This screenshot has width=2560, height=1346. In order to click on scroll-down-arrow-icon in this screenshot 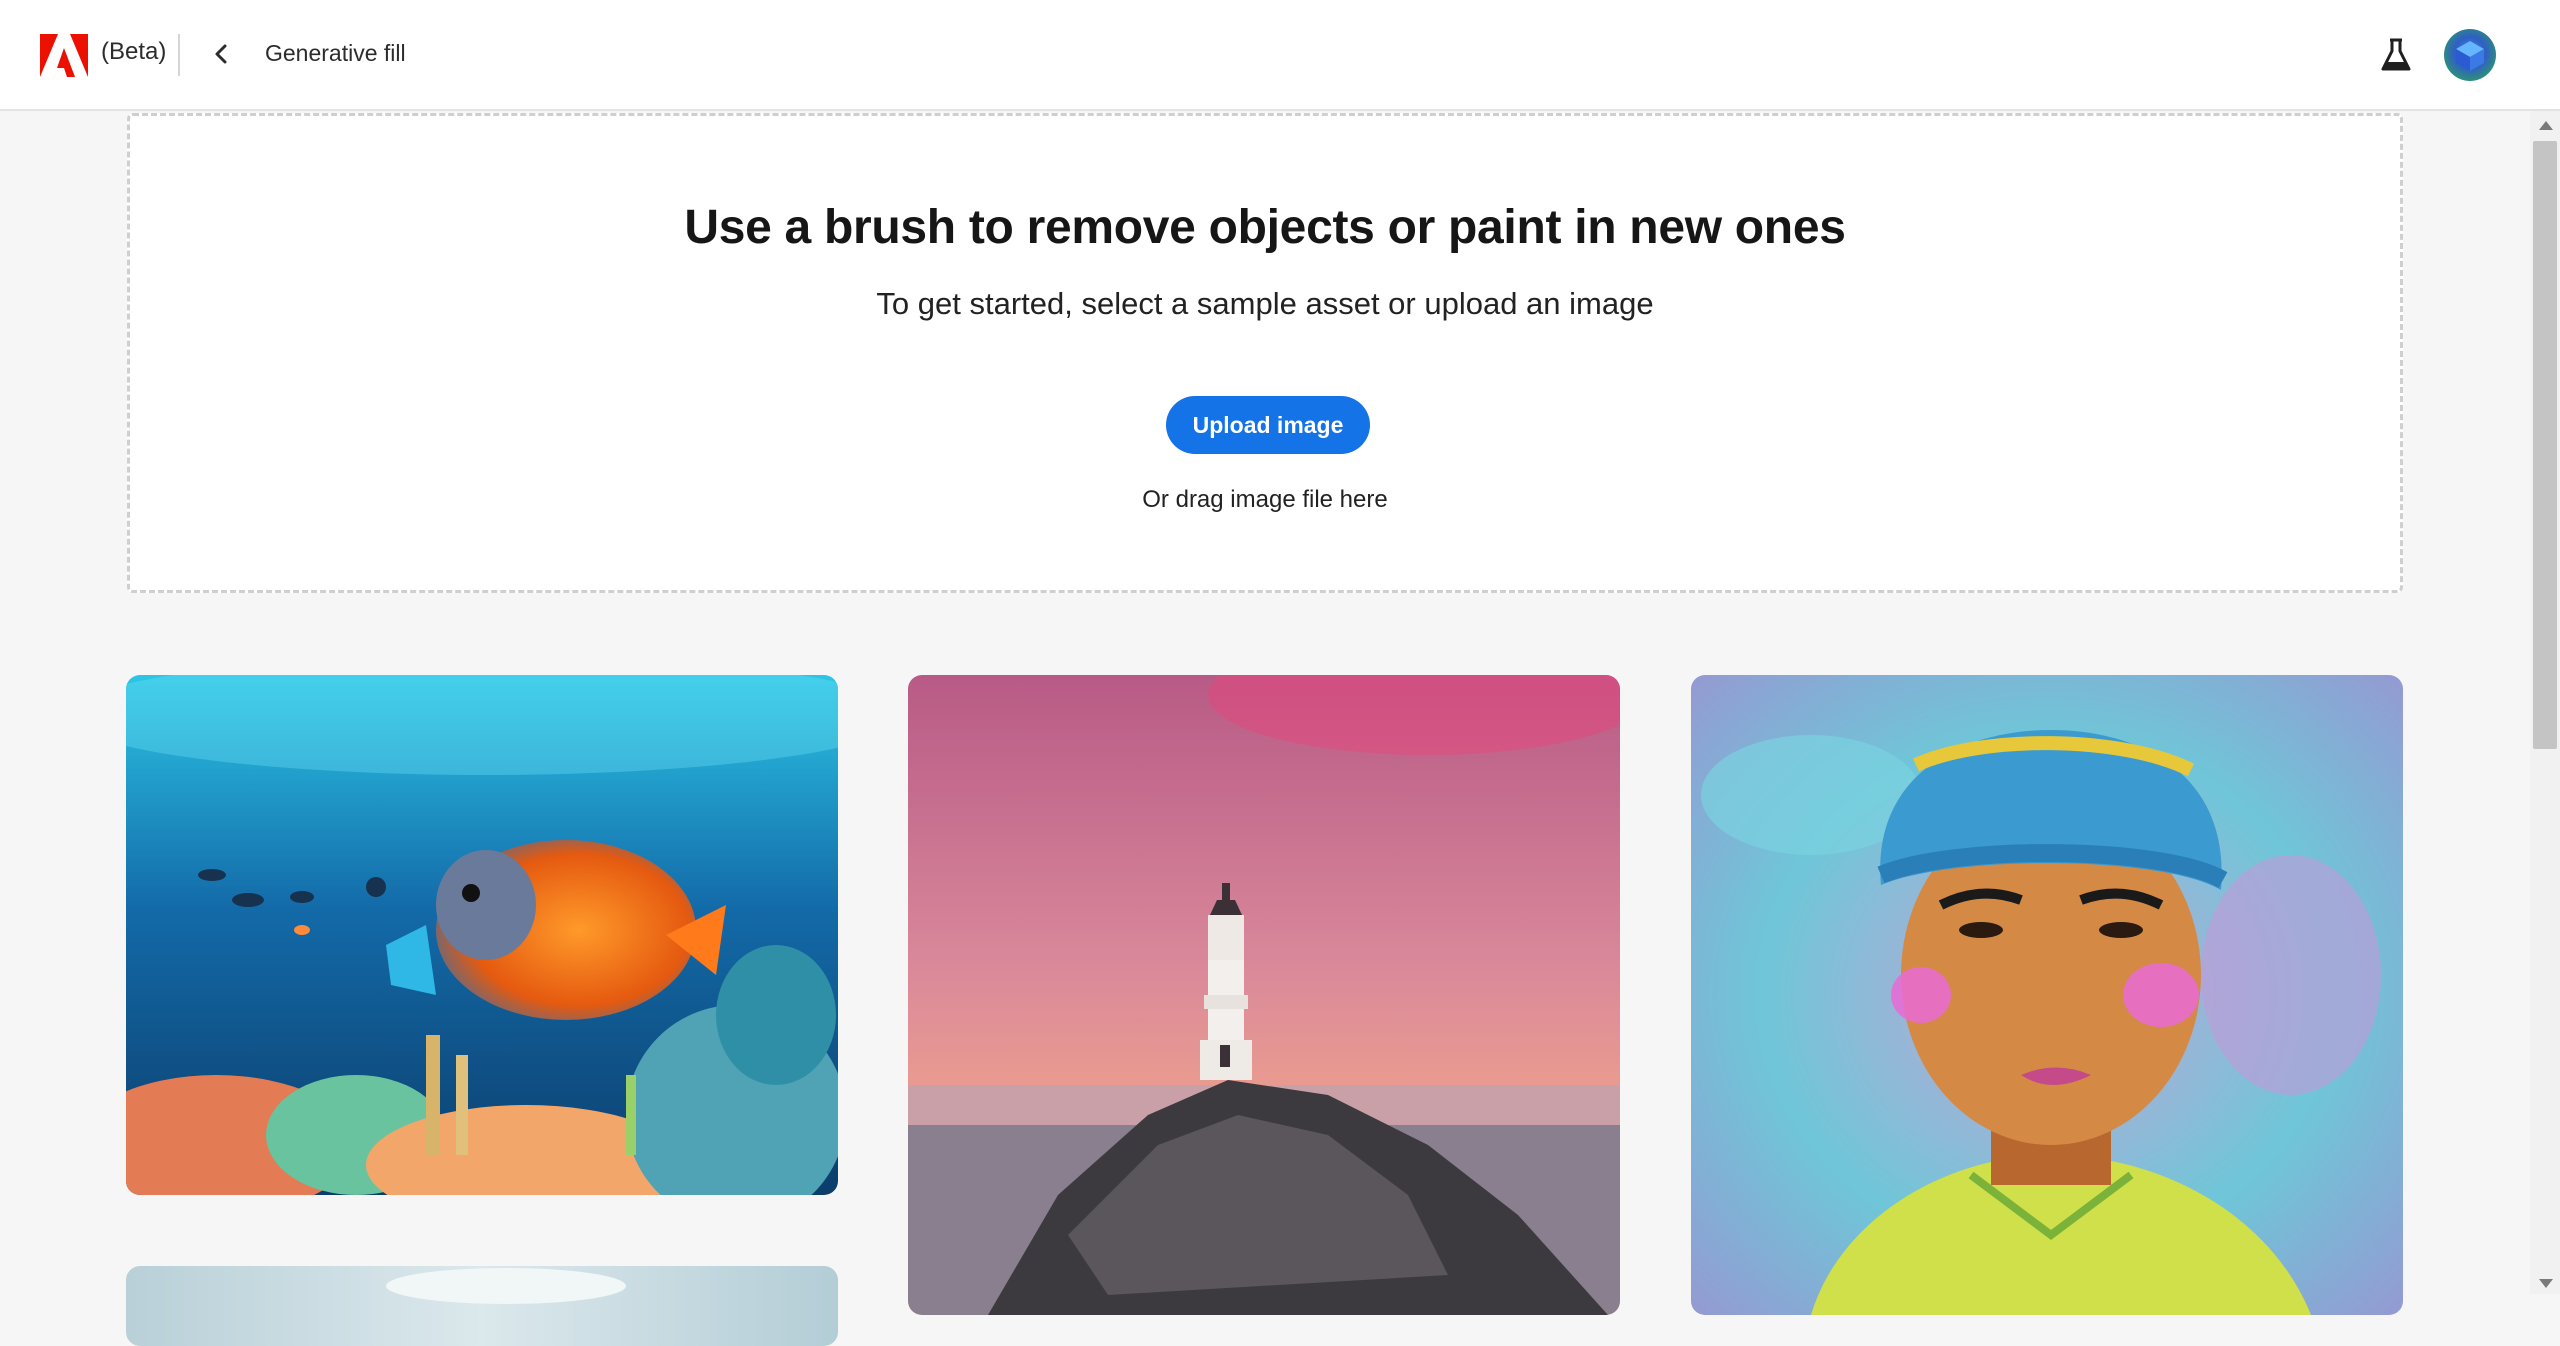, I will do `click(2546, 1283)`.